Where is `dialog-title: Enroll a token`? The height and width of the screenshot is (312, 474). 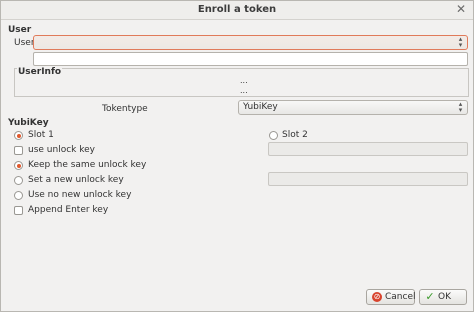
dialog-title: Enroll a token is located at coordinates (237, 9).